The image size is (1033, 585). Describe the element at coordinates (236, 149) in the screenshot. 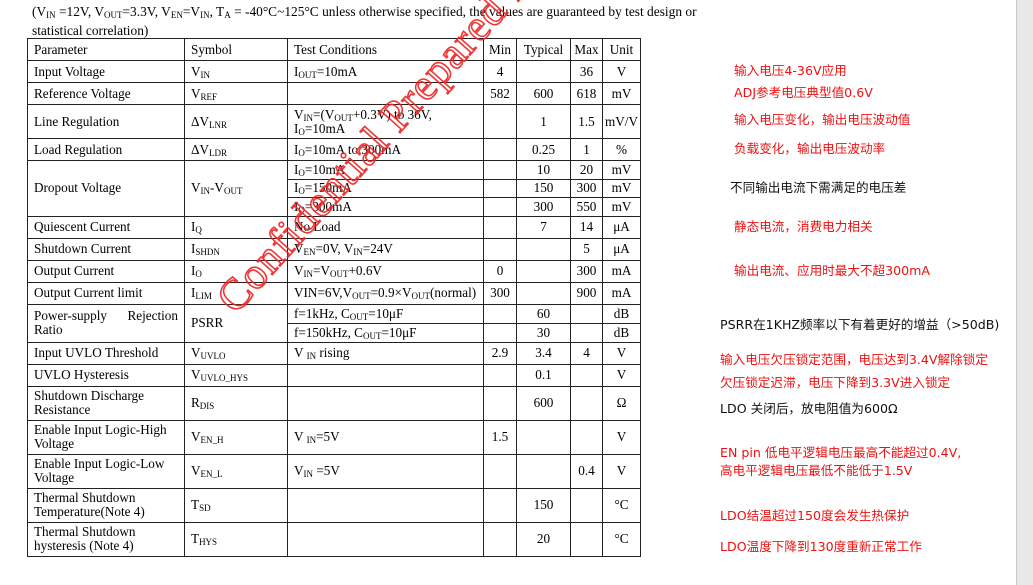

I see `symbol-cell: ΔVLDR` at that location.